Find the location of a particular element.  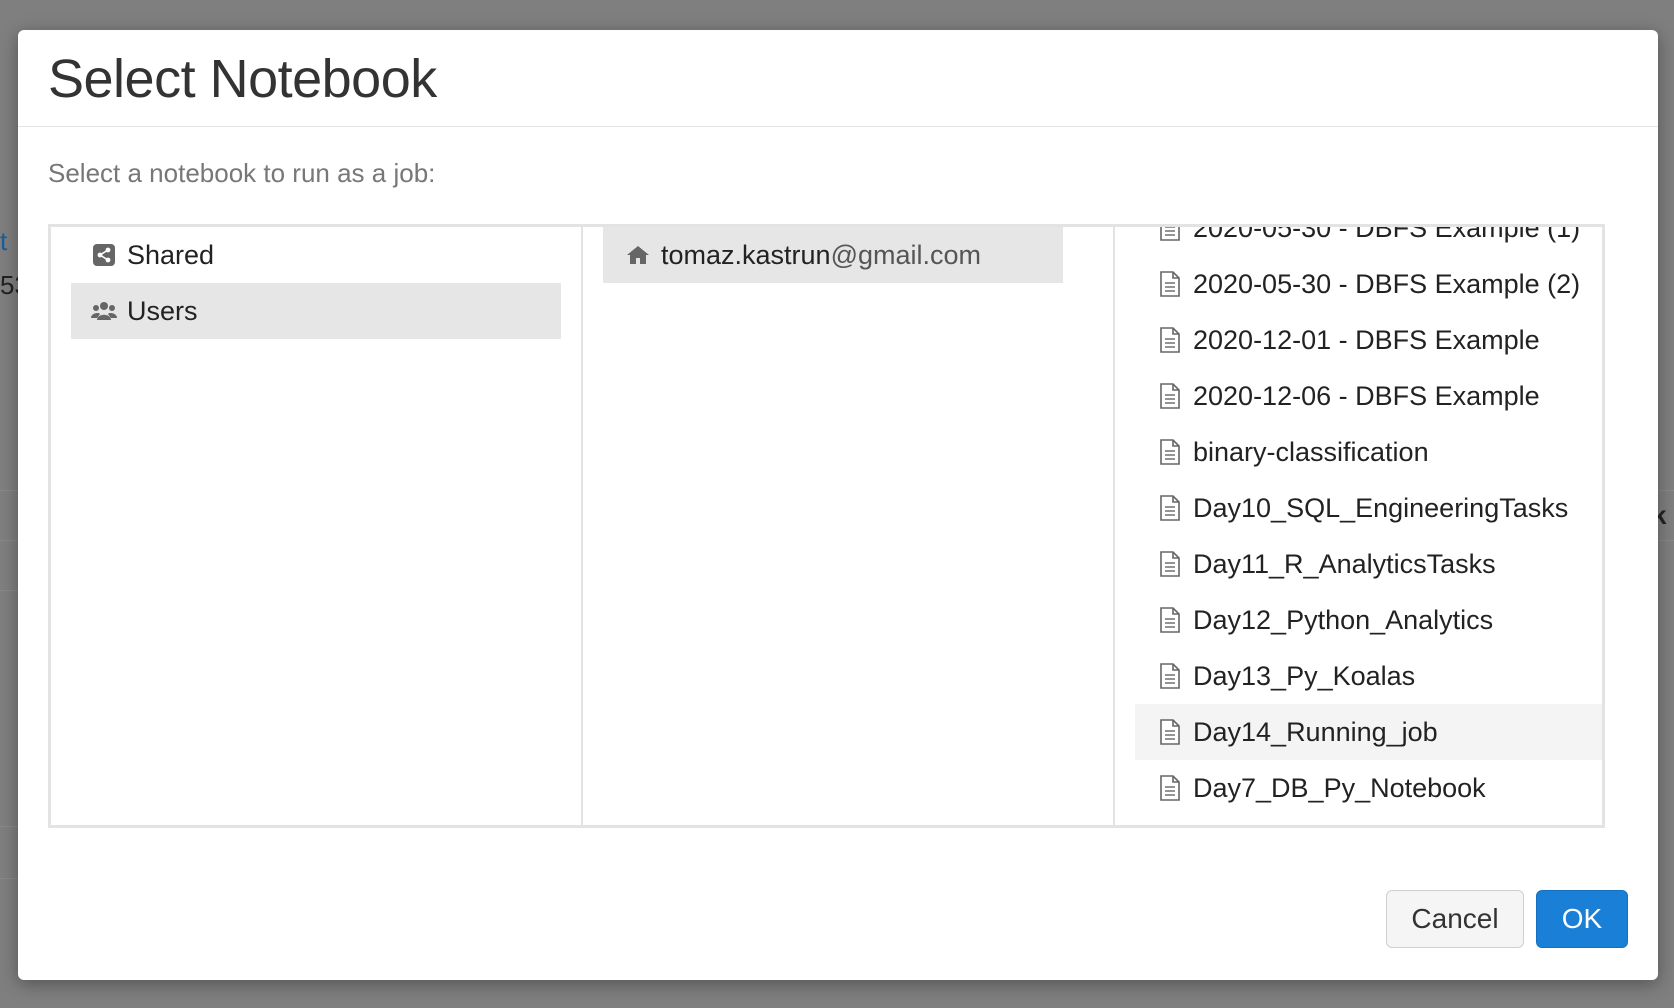

notebook-item: Day11_R_AnalyticsTasks is located at coordinates (1368, 564).